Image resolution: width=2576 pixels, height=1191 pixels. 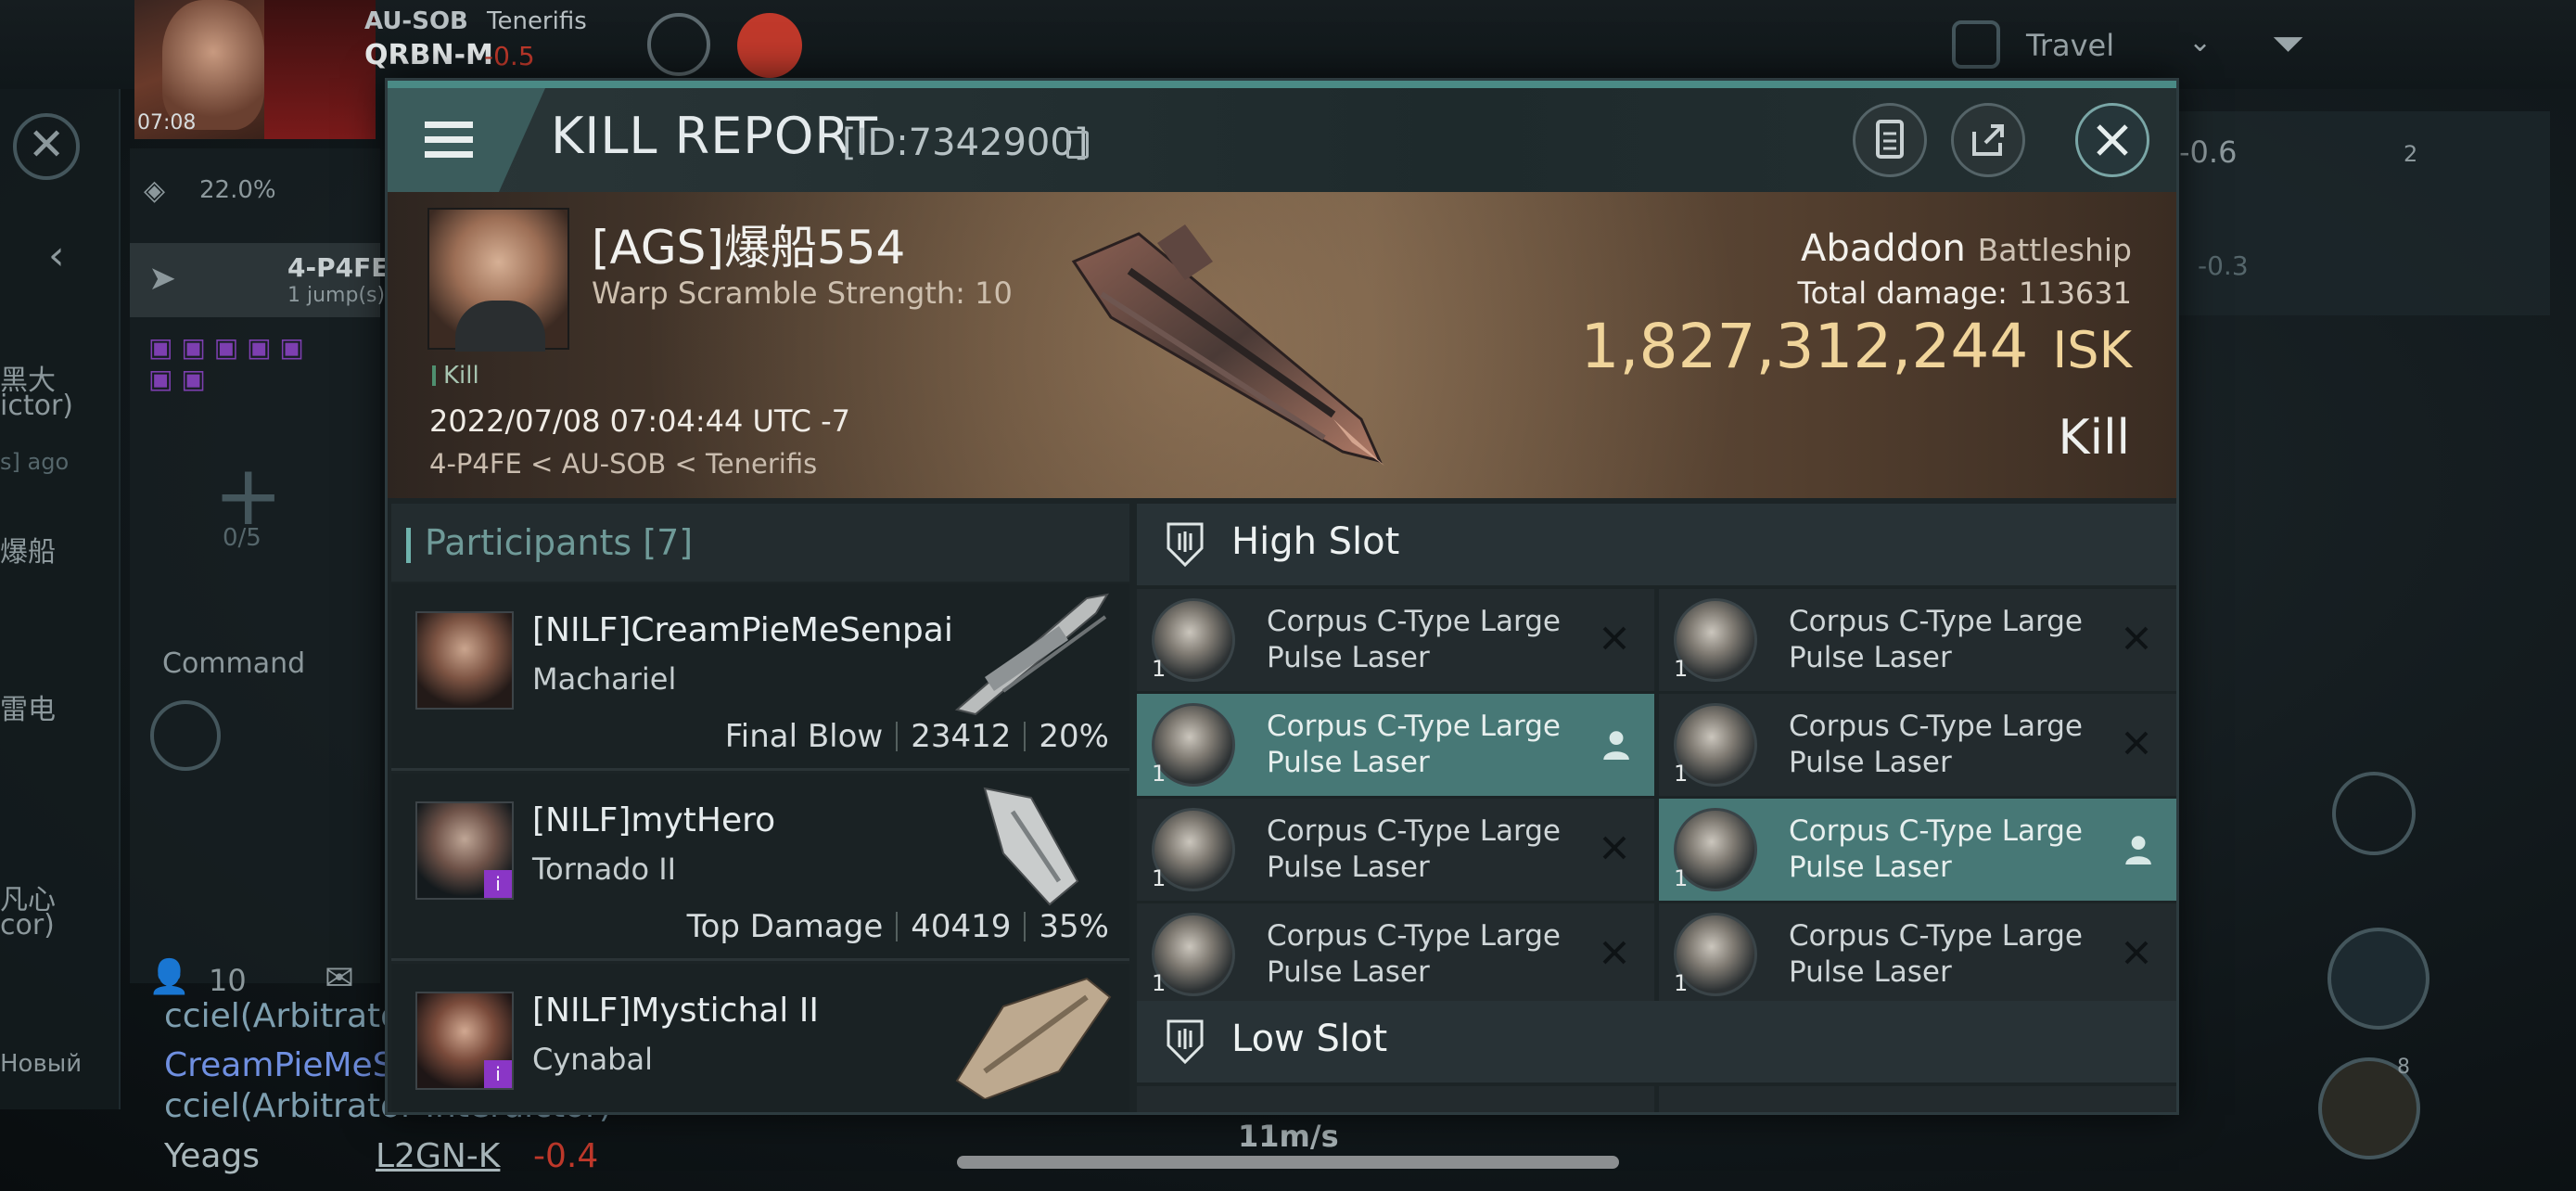 I want to click on high-slot-header: High Slot, so click(x=1657, y=545).